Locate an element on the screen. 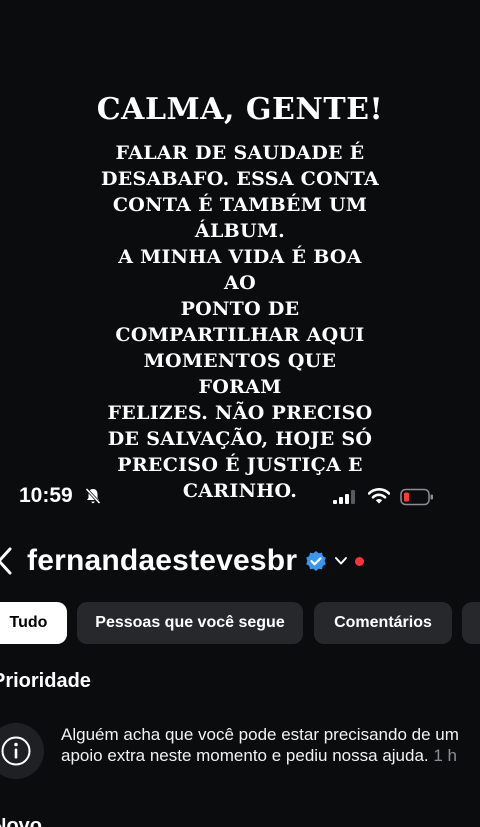 The image size is (480, 827). notification-dot is located at coordinates (359, 561).